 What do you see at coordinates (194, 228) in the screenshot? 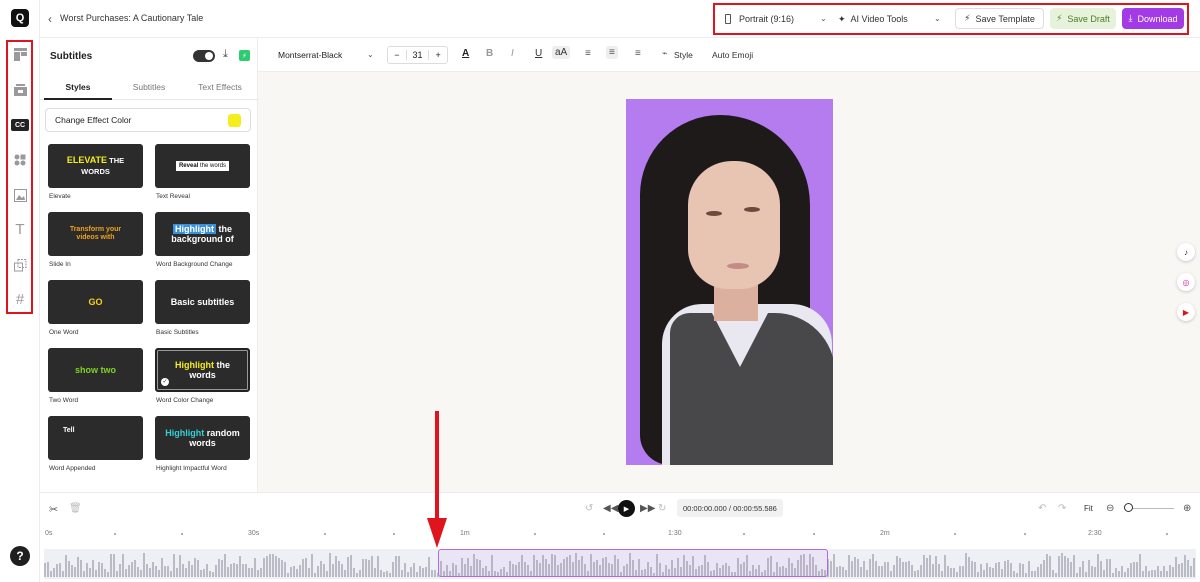
I see `preview-text: Highlight` at bounding box center [194, 228].